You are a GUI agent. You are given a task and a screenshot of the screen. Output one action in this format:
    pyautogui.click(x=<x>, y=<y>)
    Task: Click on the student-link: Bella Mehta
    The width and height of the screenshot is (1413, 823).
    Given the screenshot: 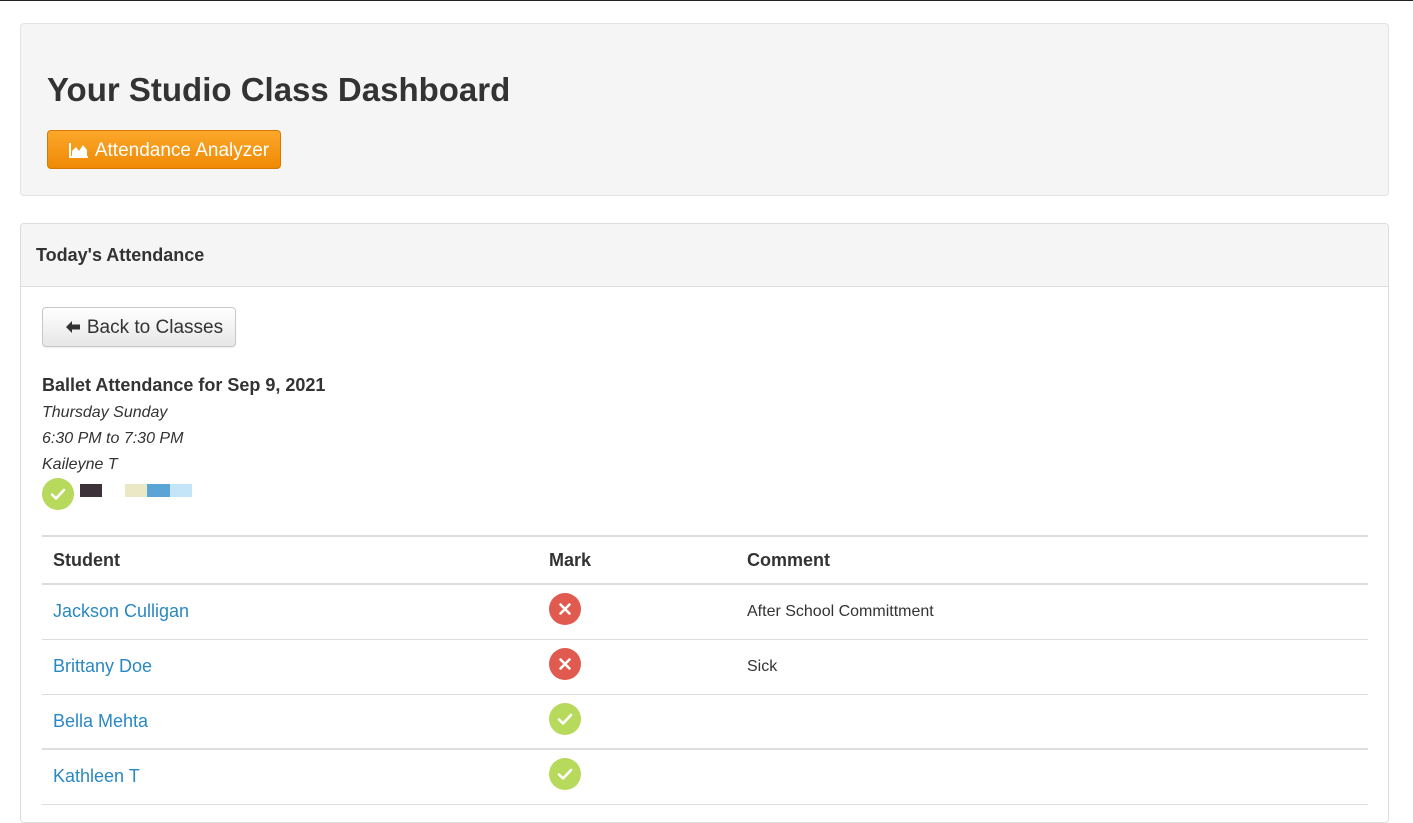 What is the action you would take?
    pyautogui.click(x=100, y=721)
    